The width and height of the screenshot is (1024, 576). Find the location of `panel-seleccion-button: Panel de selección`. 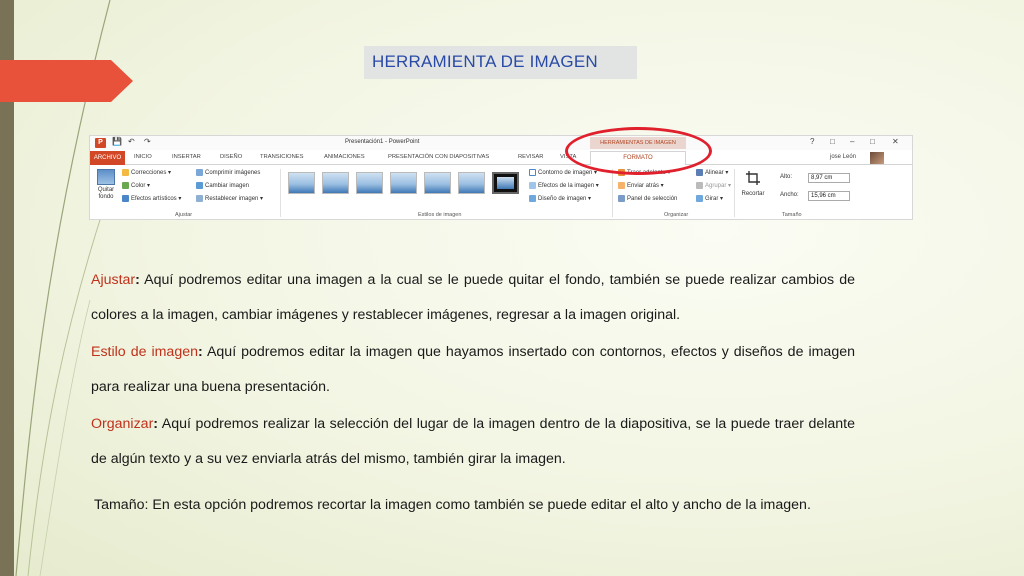

panel-seleccion-button: Panel de selección is located at coordinates (647, 198).